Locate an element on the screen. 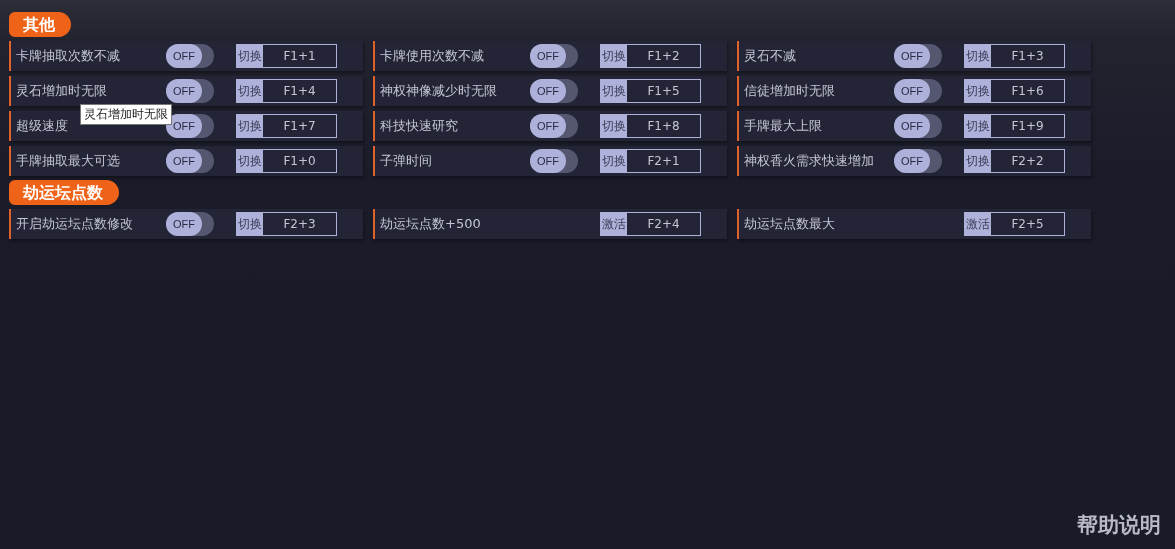  hotkey-text: F2+5 is located at coordinates (1027, 224).